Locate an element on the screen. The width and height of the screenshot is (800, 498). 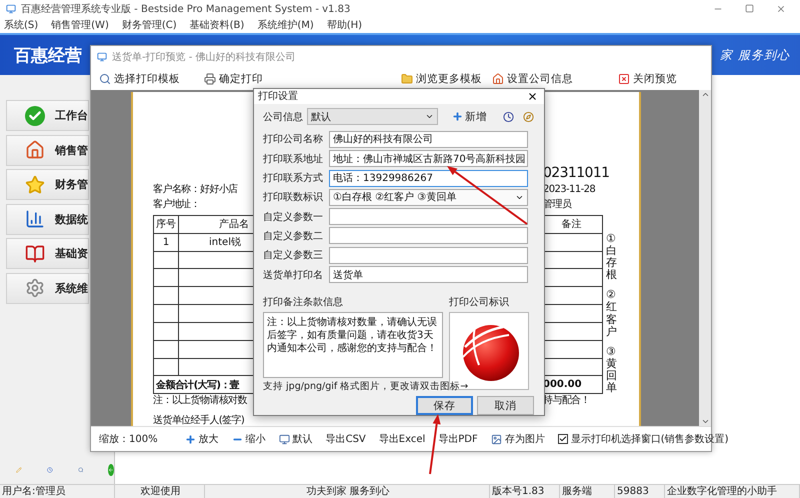
clock-icon is located at coordinates (508, 116).